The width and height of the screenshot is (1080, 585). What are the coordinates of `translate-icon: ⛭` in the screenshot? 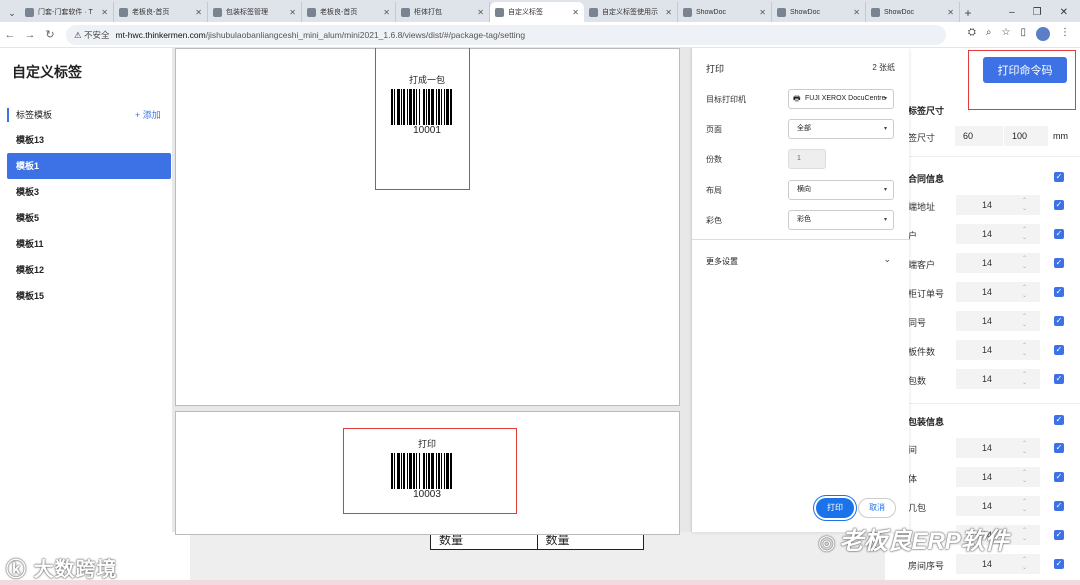 It's located at (972, 34).